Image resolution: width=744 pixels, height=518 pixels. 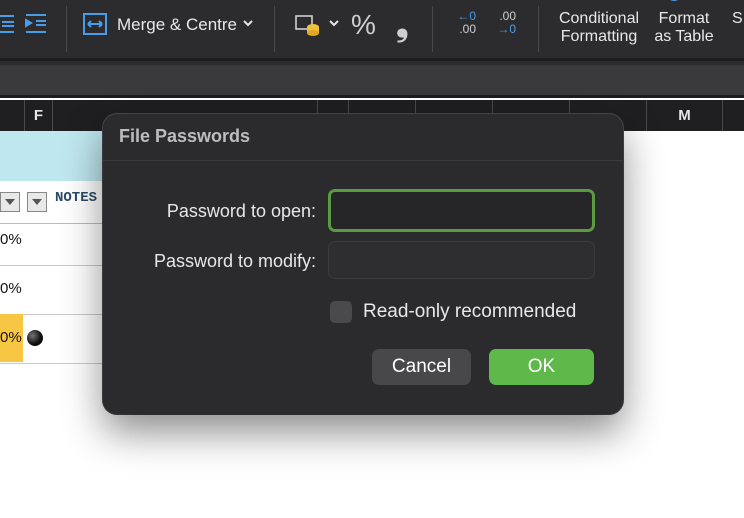 I want to click on increase-decimal-icon: ←0 .00, so click(x=463, y=23).